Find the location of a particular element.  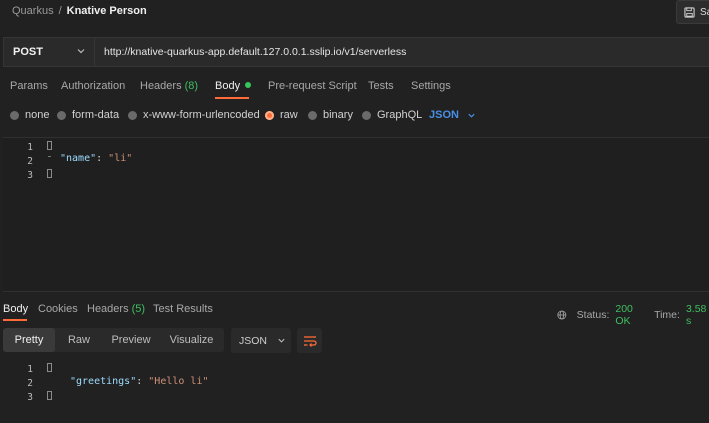

body-modified-dot is located at coordinates (248, 85).